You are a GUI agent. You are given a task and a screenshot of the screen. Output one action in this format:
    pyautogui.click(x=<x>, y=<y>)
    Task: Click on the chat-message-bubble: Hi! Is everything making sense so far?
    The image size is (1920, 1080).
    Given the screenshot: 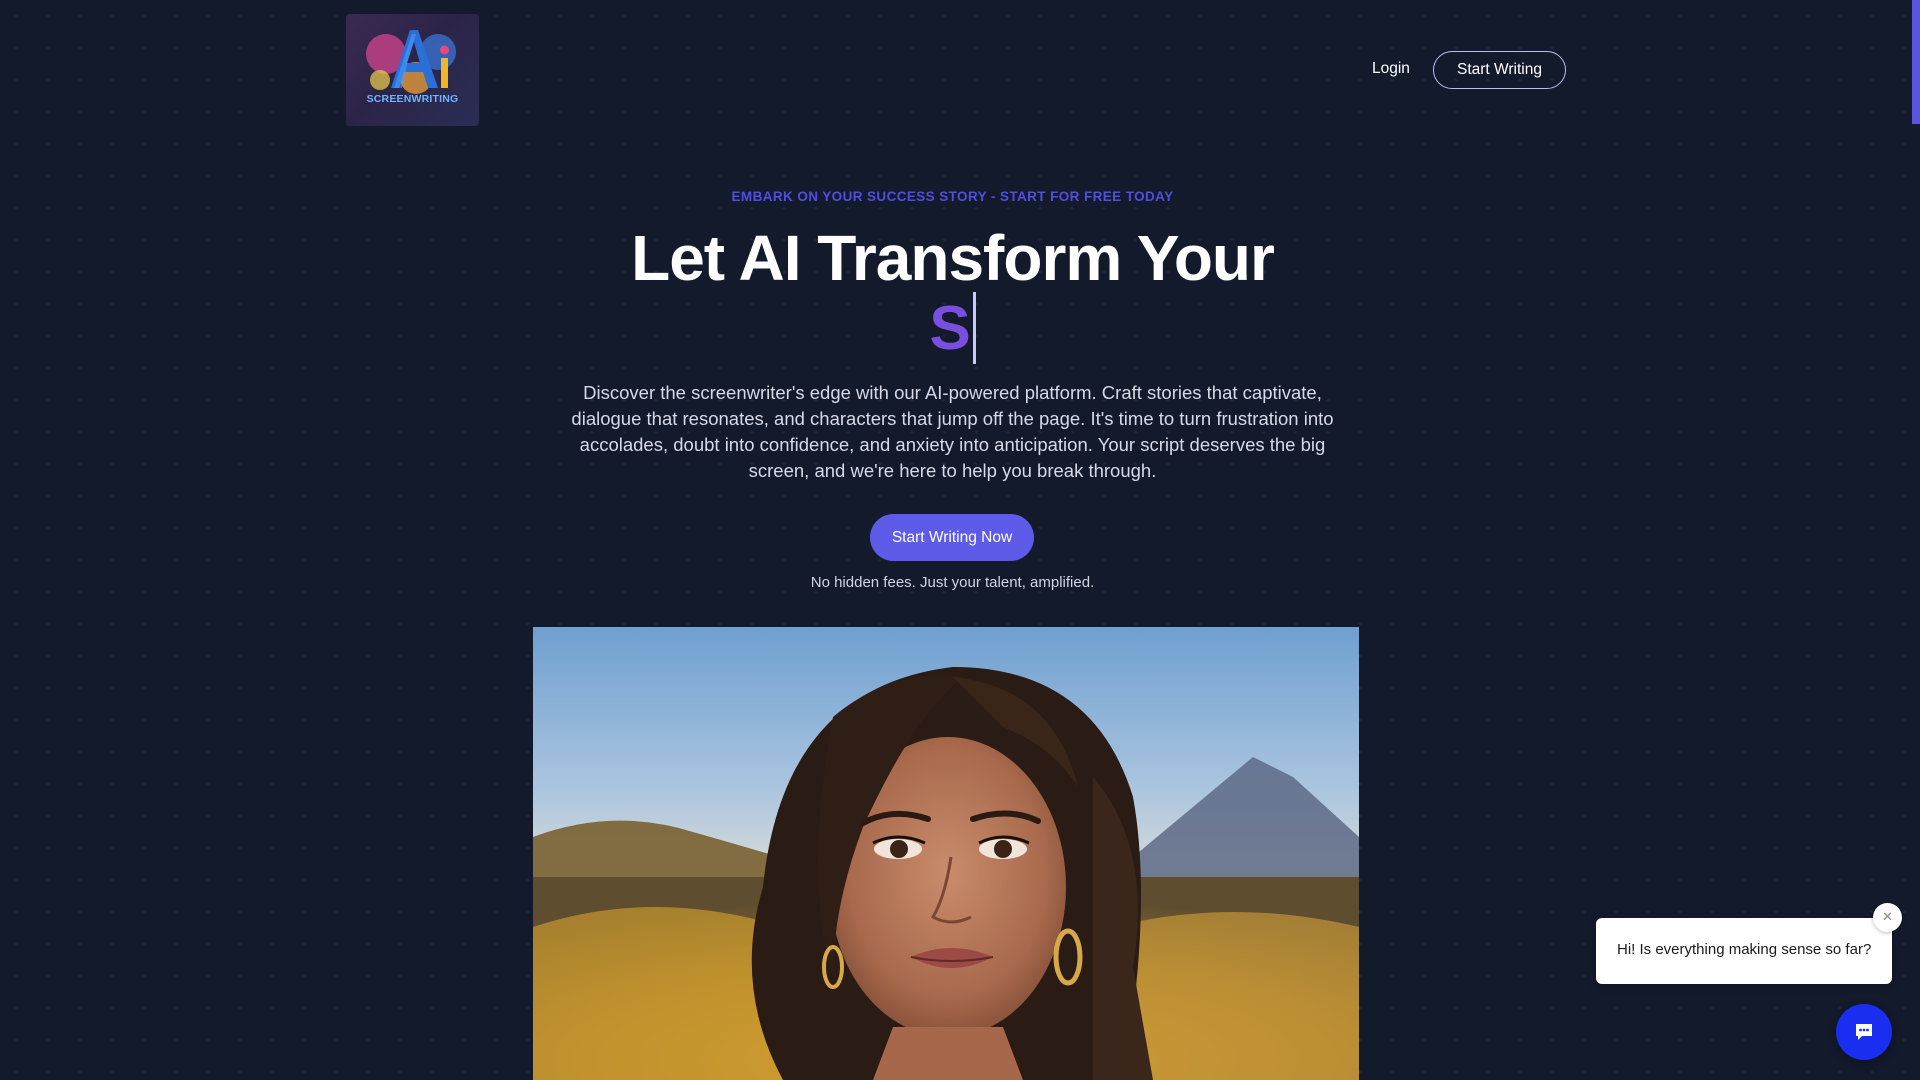 What is the action you would take?
    pyautogui.click(x=1744, y=951)
    